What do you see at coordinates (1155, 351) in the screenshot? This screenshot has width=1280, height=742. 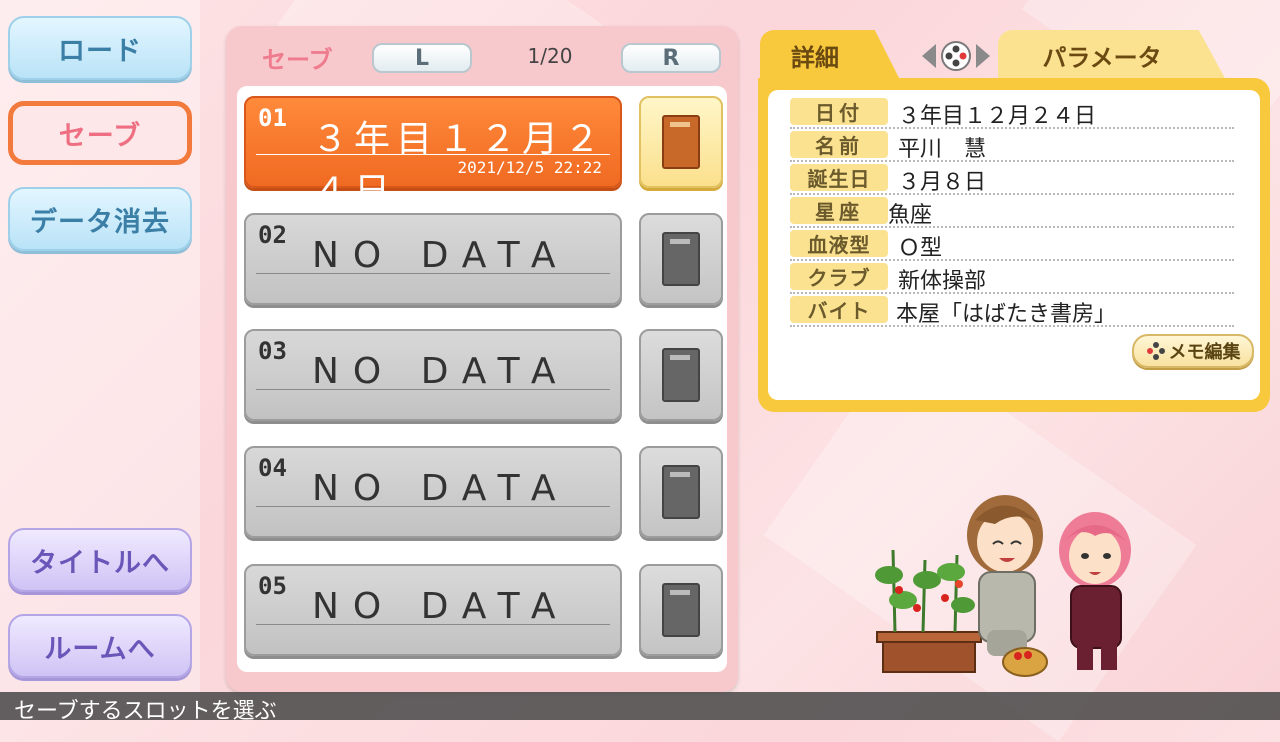 I see `controller-buttons-icon` at bounding box center [1155, 351].